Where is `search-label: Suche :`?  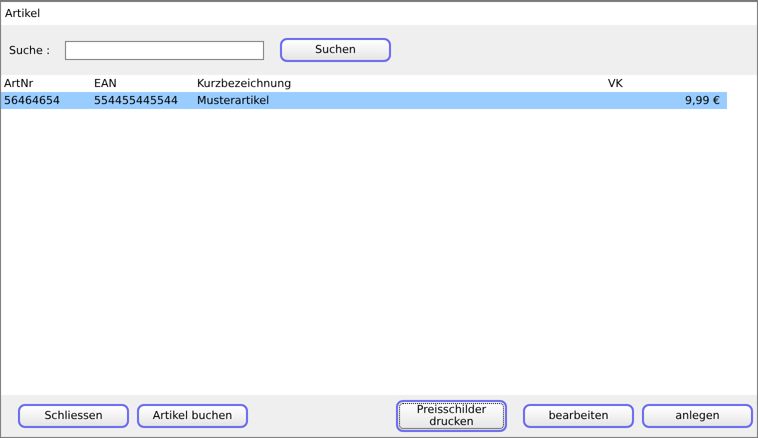 search-label: Suche : is located at coordinates (30, 50).